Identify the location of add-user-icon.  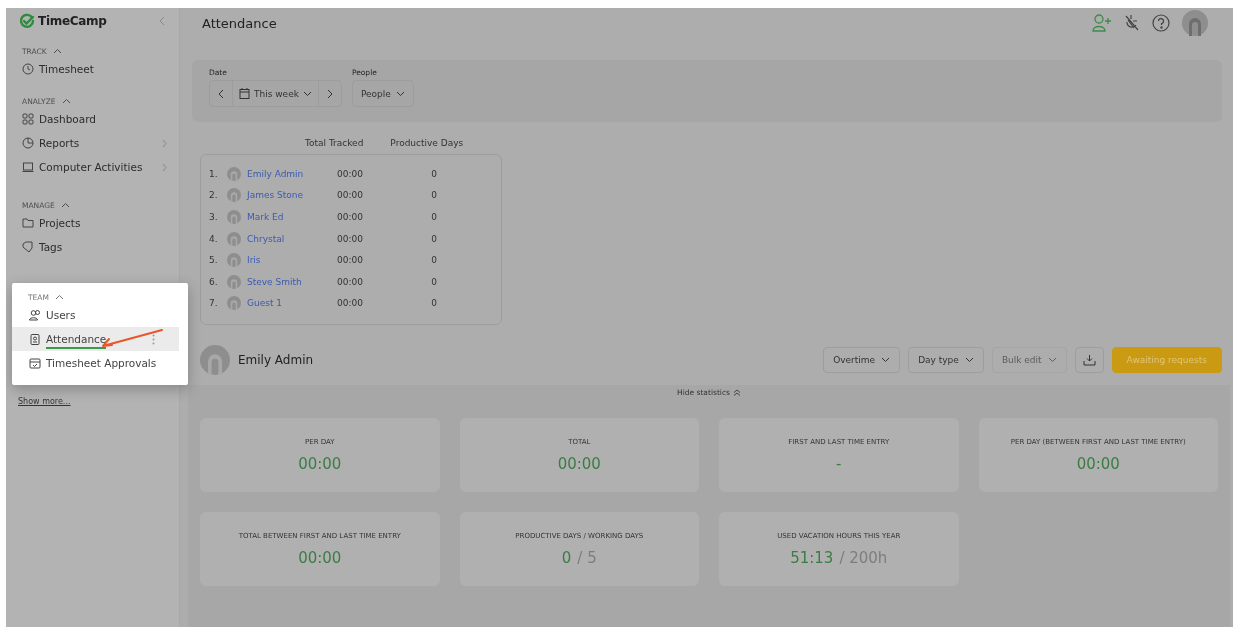
(1102, 23).